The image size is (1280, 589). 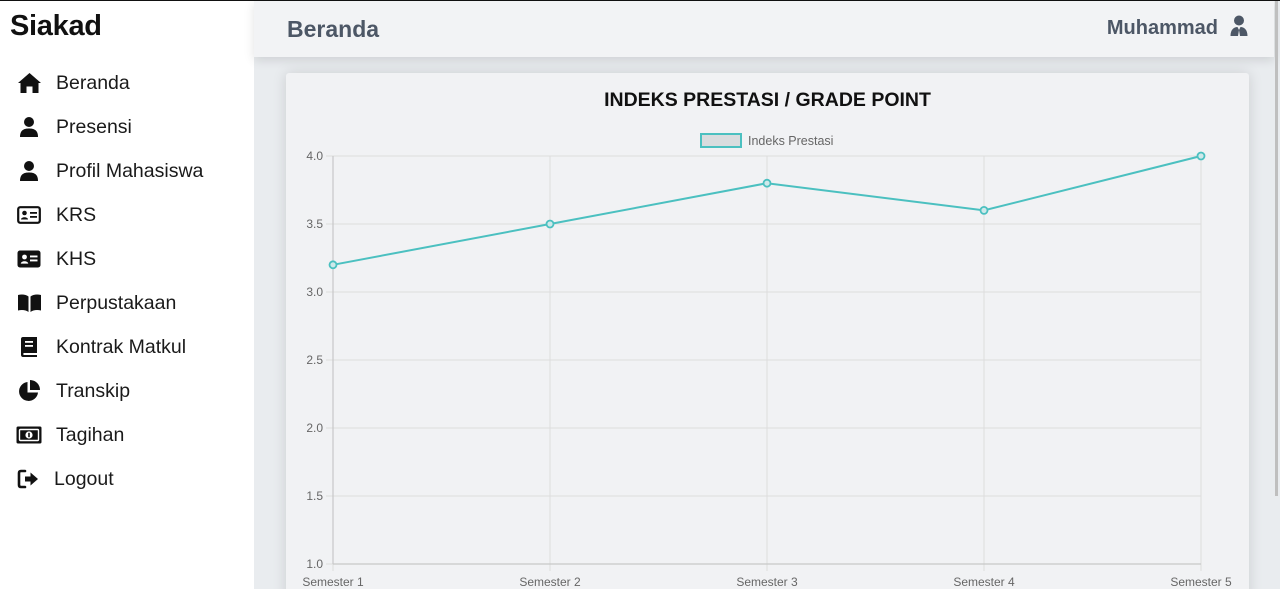 I want to click on home-icon, so click(x=29, y=83).